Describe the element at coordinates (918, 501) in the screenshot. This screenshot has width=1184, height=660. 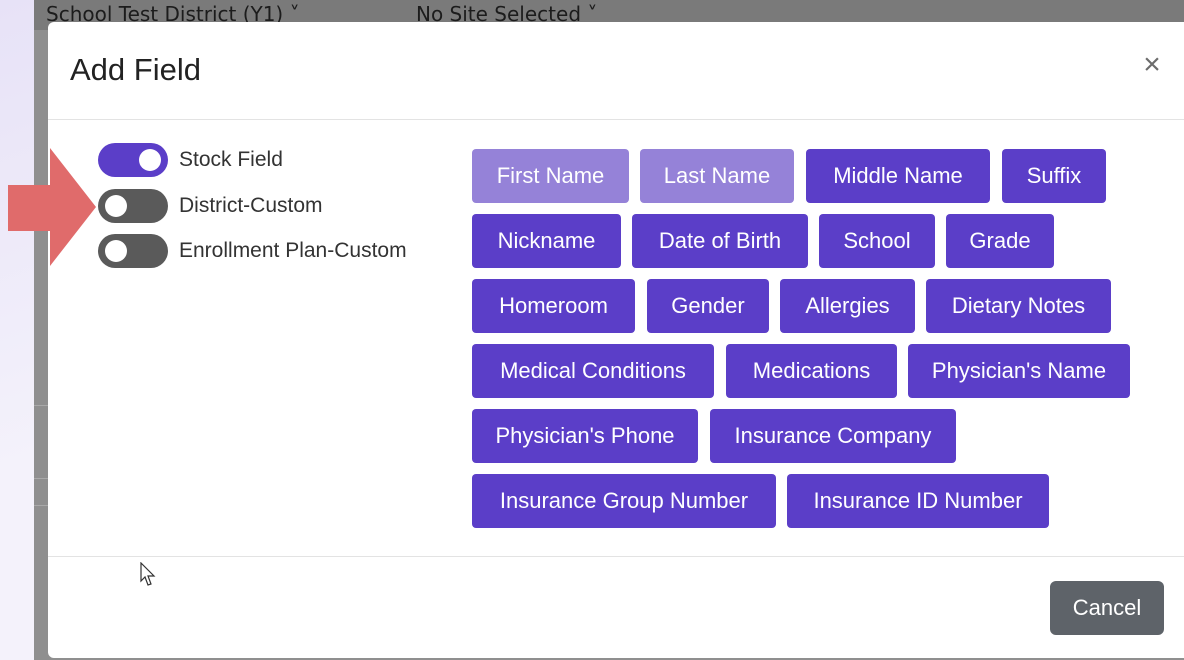
I see `field-chip-insurance-id-number: Insurance ID Number` at that location.